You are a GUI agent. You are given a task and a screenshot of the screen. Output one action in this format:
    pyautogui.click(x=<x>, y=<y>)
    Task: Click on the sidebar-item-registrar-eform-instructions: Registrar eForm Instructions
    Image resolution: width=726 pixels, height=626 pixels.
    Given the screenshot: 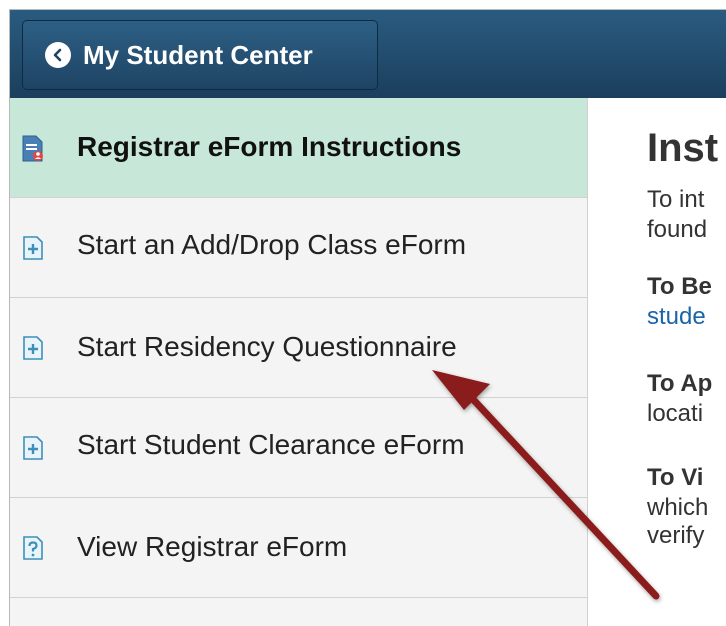 What is the action you would take?
    pyautogui.click(x=298, y=148)
    